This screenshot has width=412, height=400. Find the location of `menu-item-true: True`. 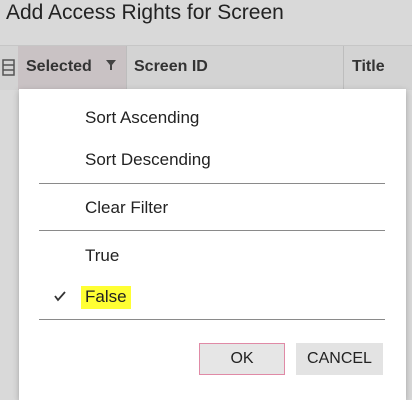

menu-item-true: True is located at coordinates (102, 256).